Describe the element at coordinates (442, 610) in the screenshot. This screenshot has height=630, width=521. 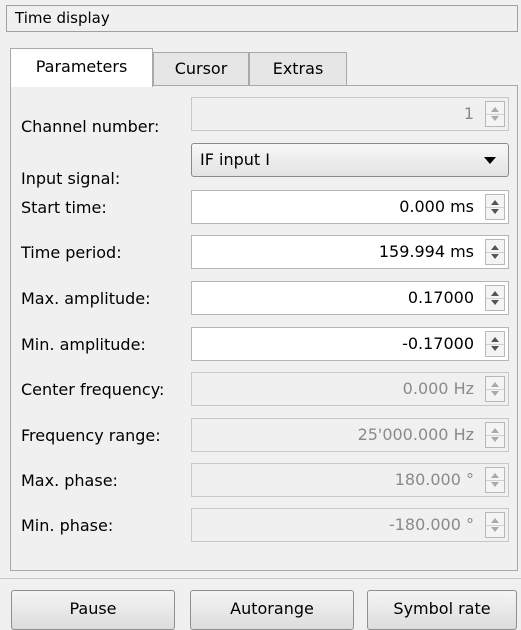
I see `symbol-rate-button: Symbol rate` at that location.